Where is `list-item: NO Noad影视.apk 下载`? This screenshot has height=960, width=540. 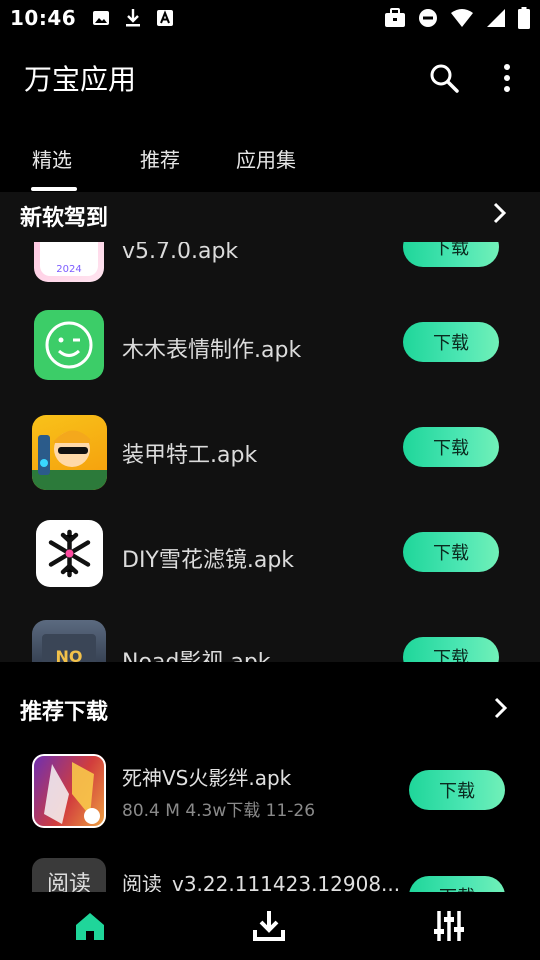
list-item: NO Noad影视.apk 下载 is located at coordinates (270, 636).